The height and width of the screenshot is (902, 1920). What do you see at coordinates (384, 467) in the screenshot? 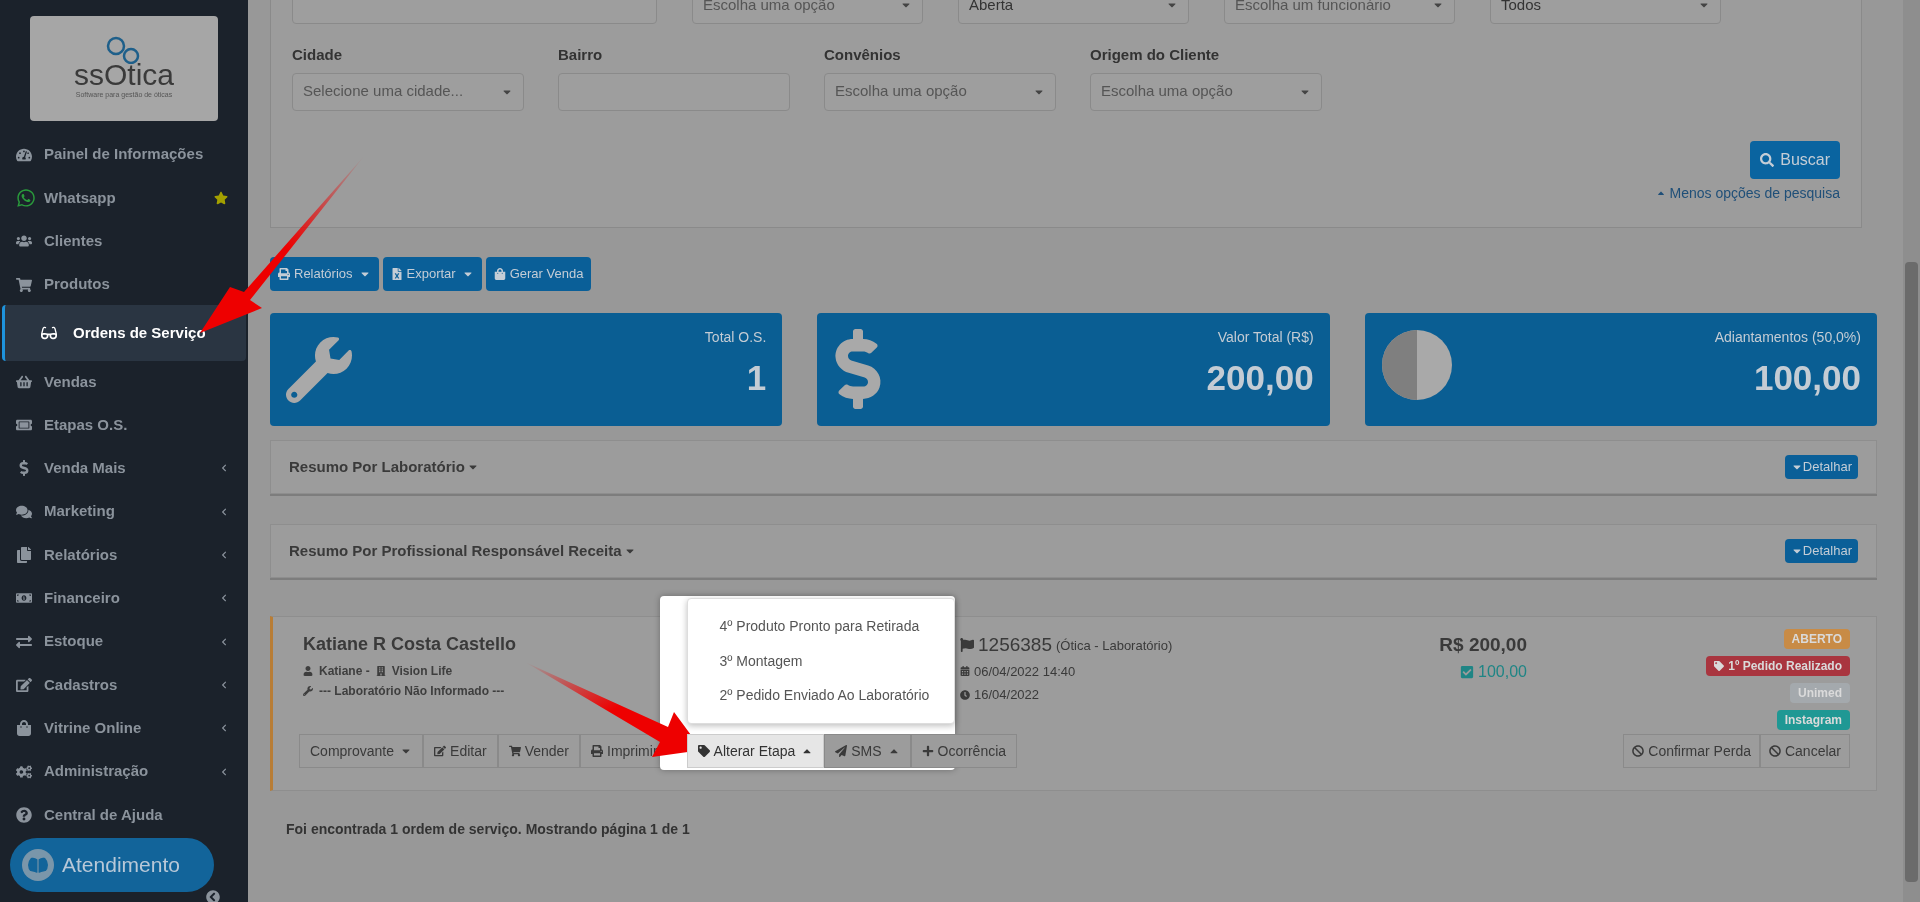
I see `summary-title: Resumo Por Laboratório` at bounding box center [384, 467].